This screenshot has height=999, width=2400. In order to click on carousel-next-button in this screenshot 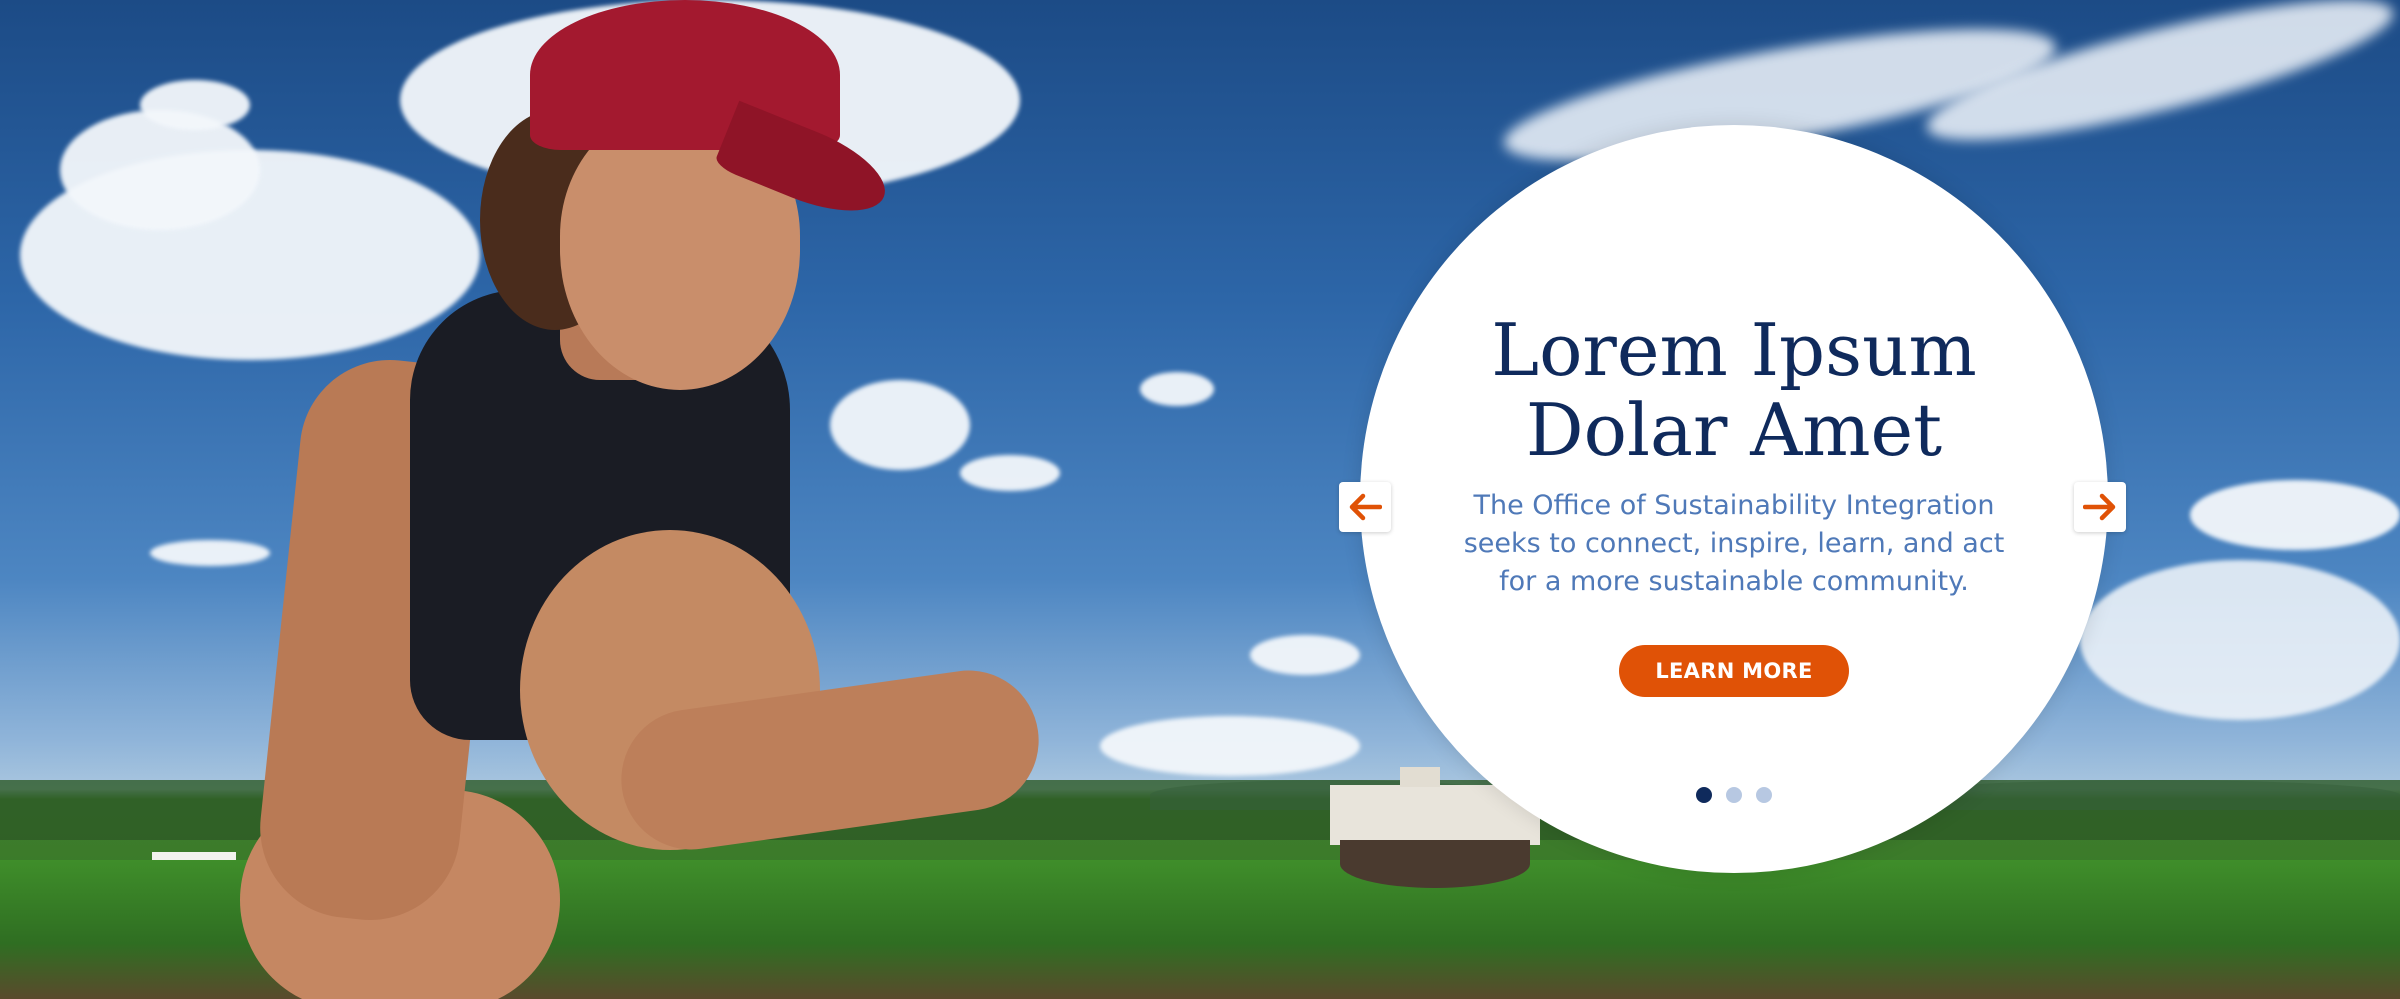, I will do `click(2100, 507)`.